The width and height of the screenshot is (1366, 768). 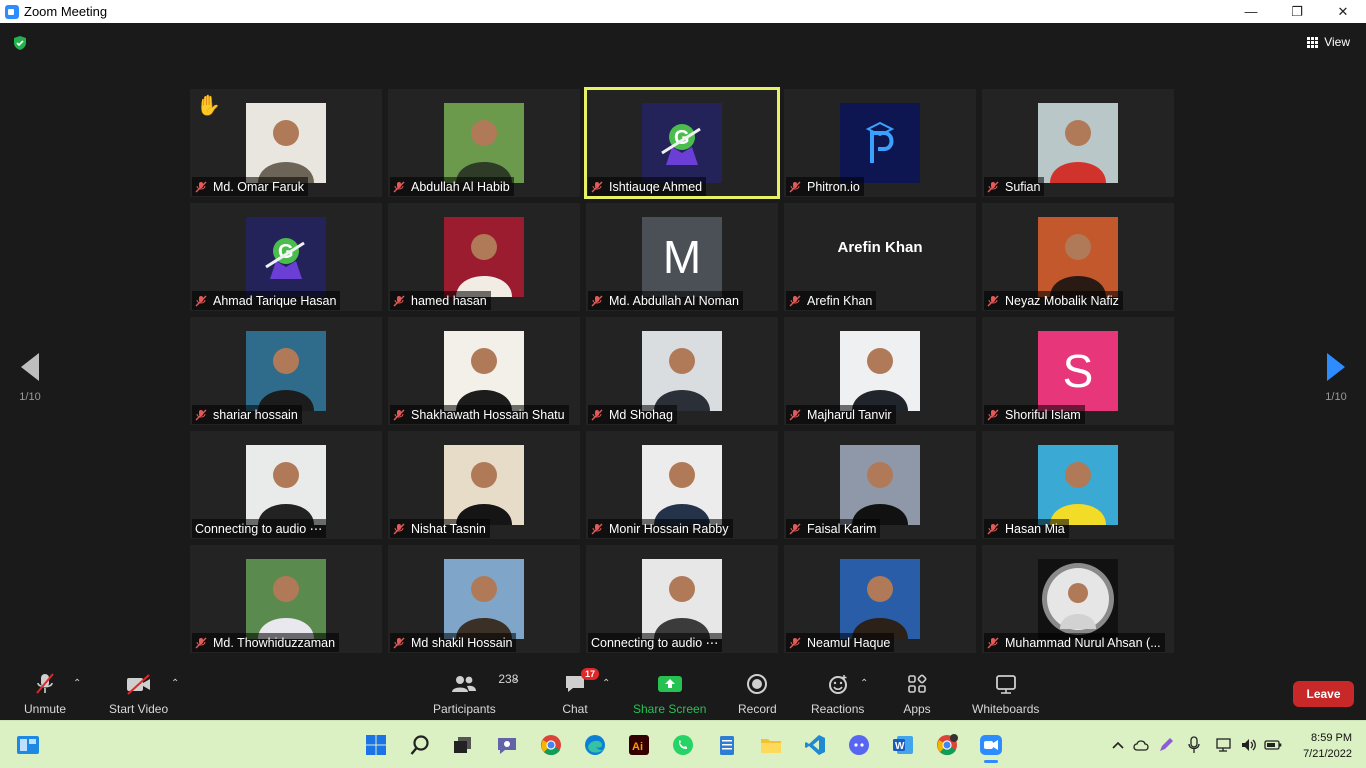 I want to click on zoom-taskbar-icon, so click(x=991, y=748).